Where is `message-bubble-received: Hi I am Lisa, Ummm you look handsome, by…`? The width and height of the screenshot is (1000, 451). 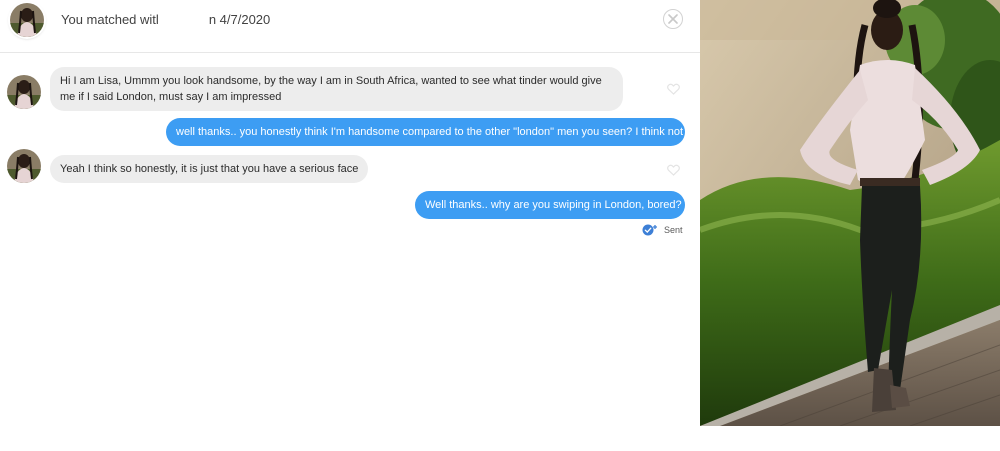 message-bubble-received: Hi I am Lisa, Ummm you look handsome, by… is located at coordinates (336, 89).